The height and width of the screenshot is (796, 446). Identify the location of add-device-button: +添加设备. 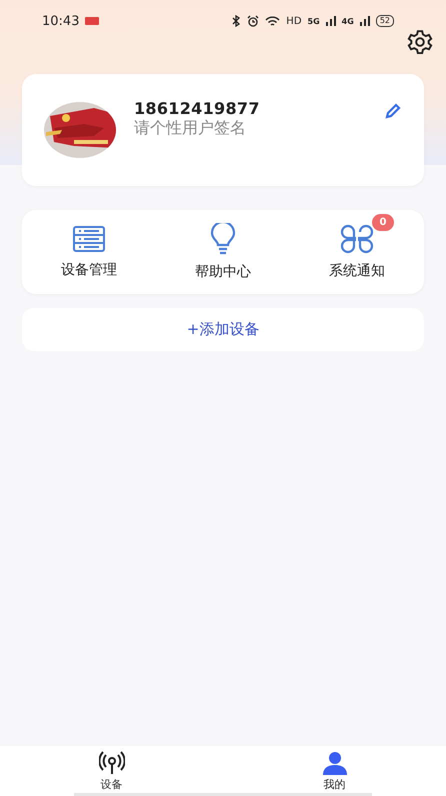
(223, 329).